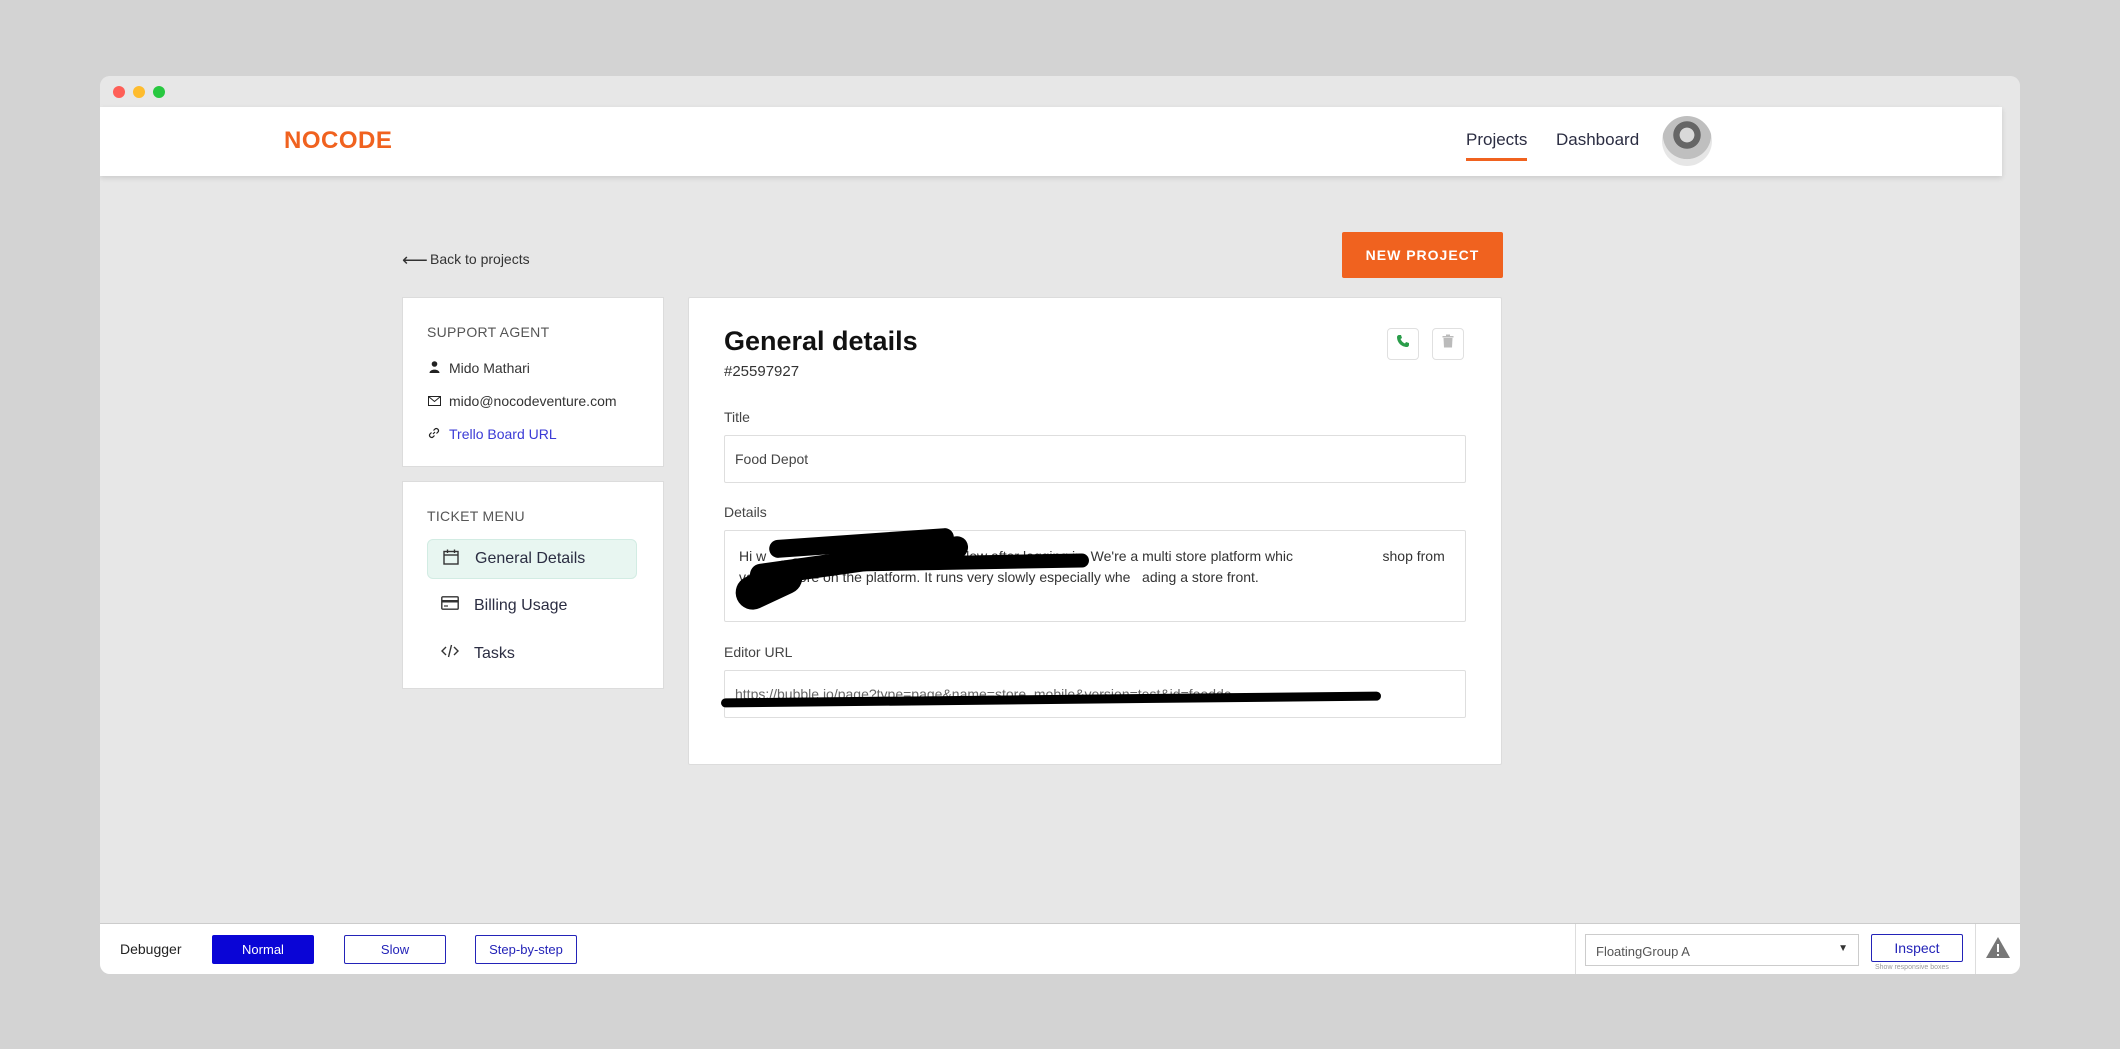 The height and width of the screenshot is (1049, 2120). What do you see at coordinates (451, 558) in the screenshot?
I see `calendar-icon` at bounding box center [451, 558].